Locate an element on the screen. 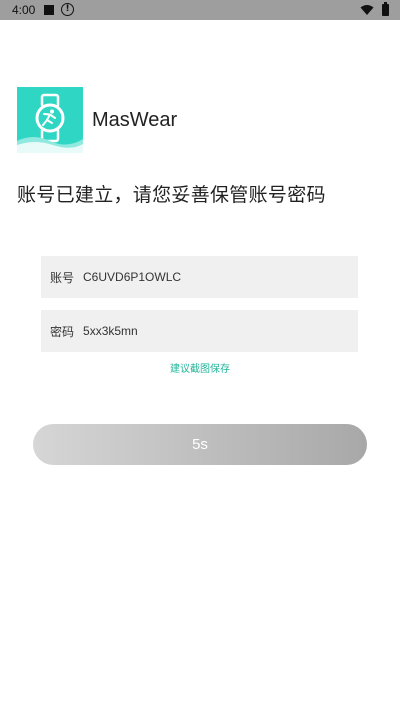 The height and width of the screenshot is (711, 400). status-bar: 4:00 ! is located at coordinates (200, 10).